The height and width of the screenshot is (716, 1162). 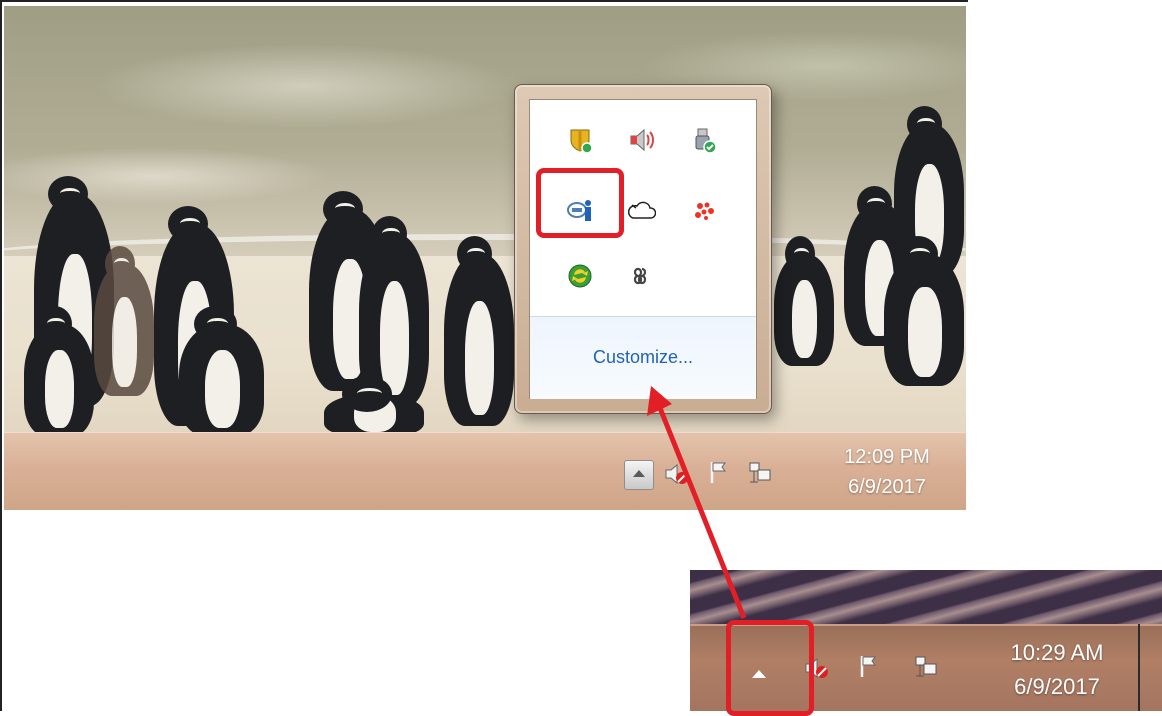 I want to click on security-shield-icon, so click(x=580, y=140).